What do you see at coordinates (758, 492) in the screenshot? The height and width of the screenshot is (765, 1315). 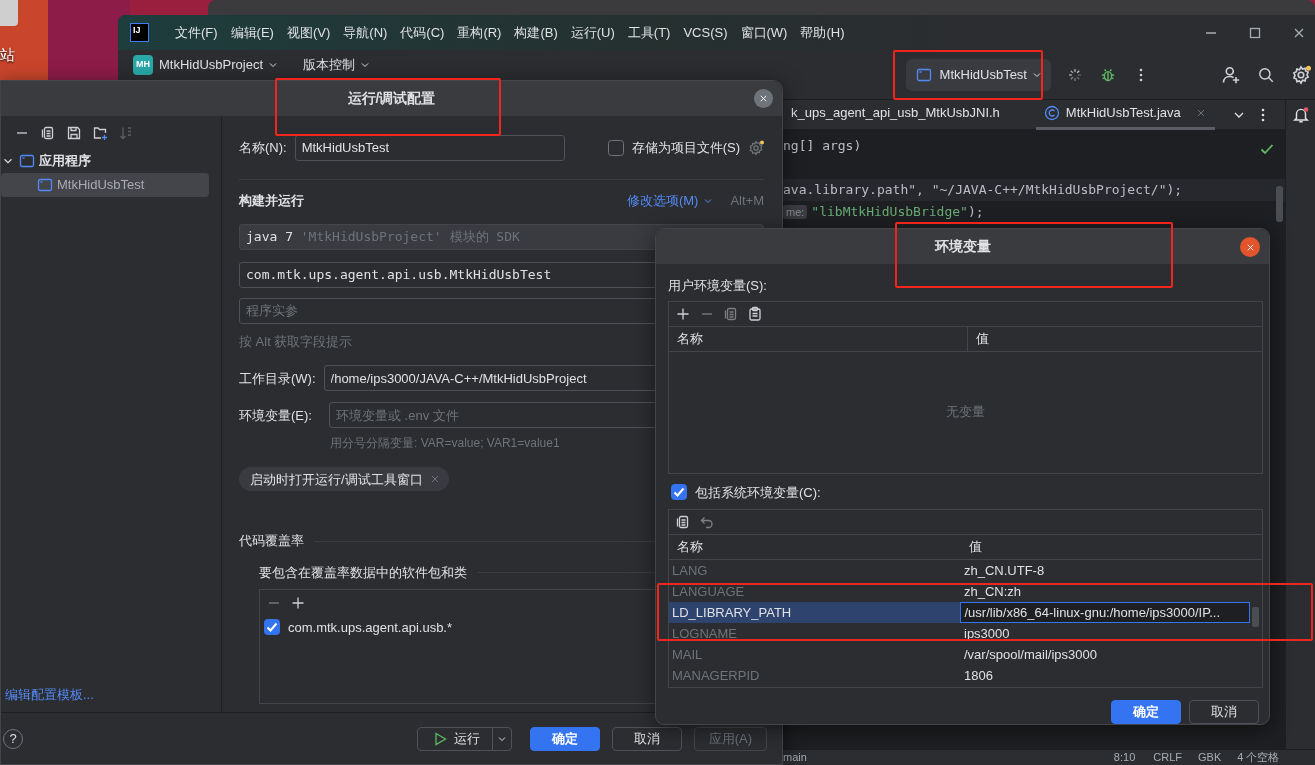 I see `checkbox-label: 包括系统环境变量(C):` at bounding box center [758, 492].